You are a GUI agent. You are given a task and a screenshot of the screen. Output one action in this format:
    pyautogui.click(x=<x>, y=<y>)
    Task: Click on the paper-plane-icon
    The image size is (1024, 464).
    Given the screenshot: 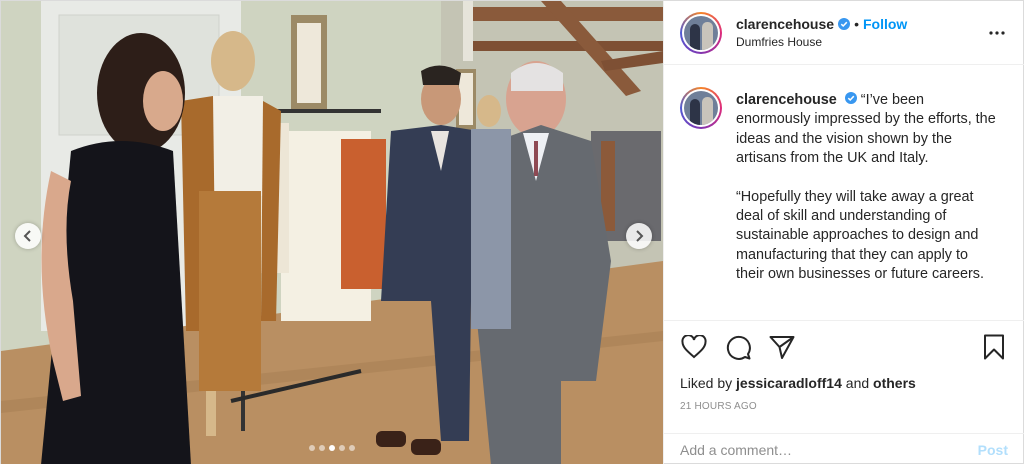 What is the action you would take?
    pyautogui.click(x=782, y=347)
    